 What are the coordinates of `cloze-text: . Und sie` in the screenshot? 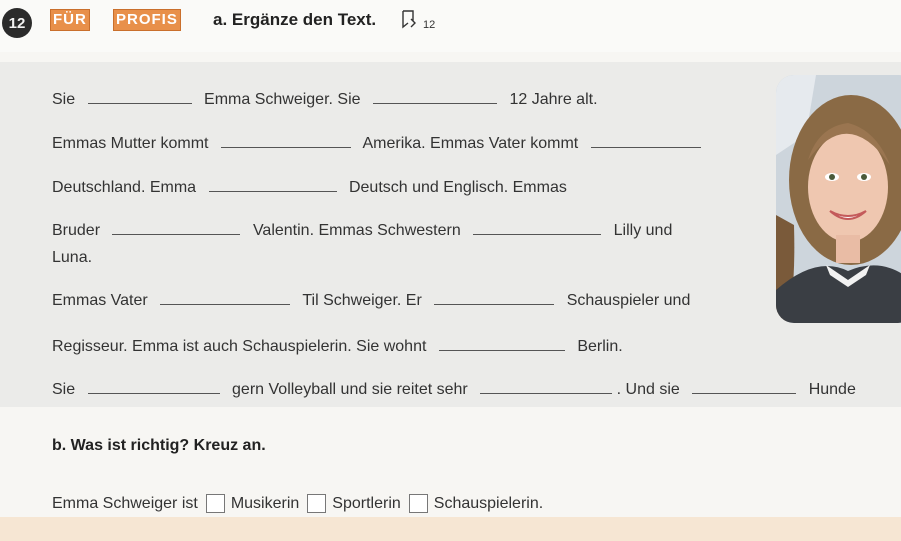 It's located at (648, 389).